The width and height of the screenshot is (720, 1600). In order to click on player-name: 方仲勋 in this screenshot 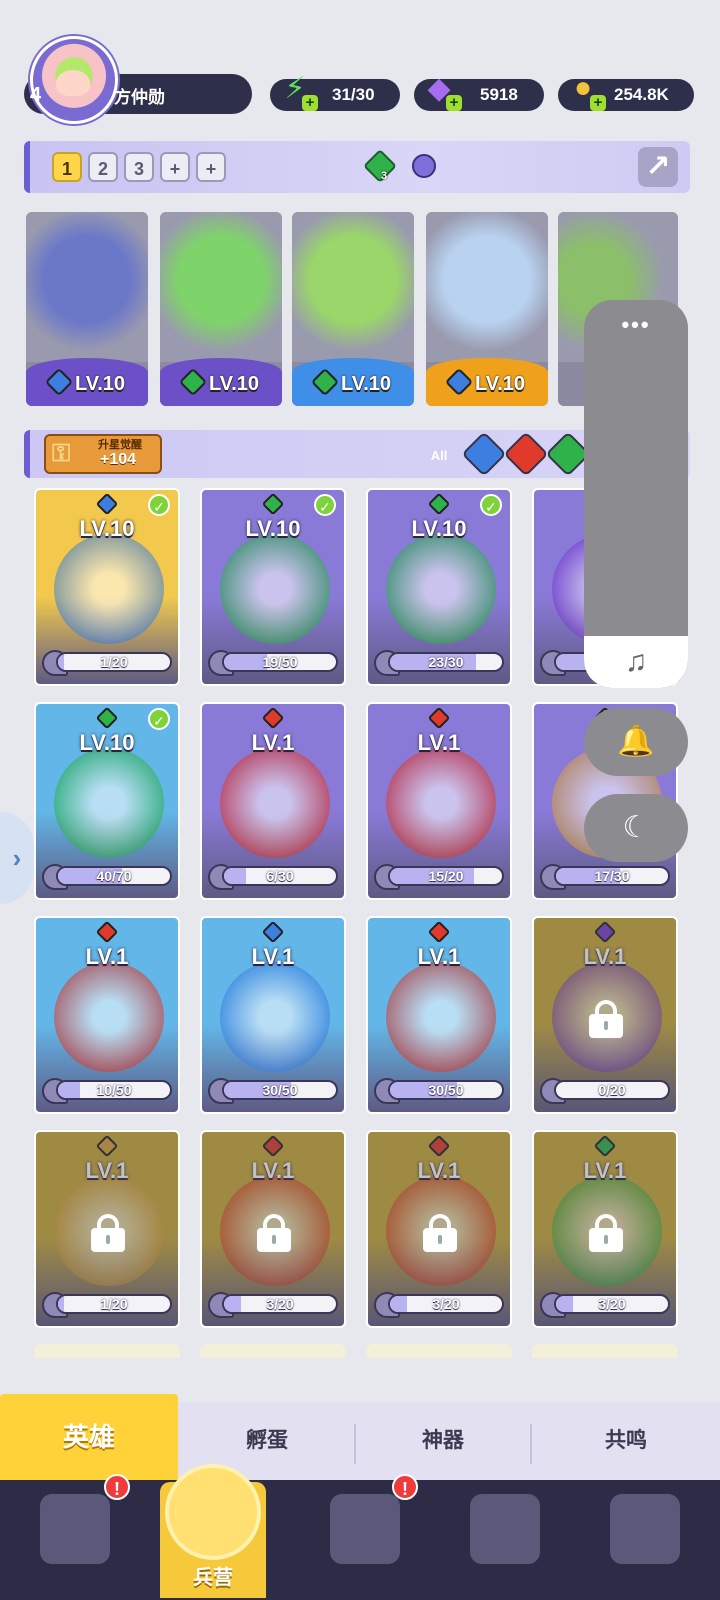, I will do `click(139, 97)`.